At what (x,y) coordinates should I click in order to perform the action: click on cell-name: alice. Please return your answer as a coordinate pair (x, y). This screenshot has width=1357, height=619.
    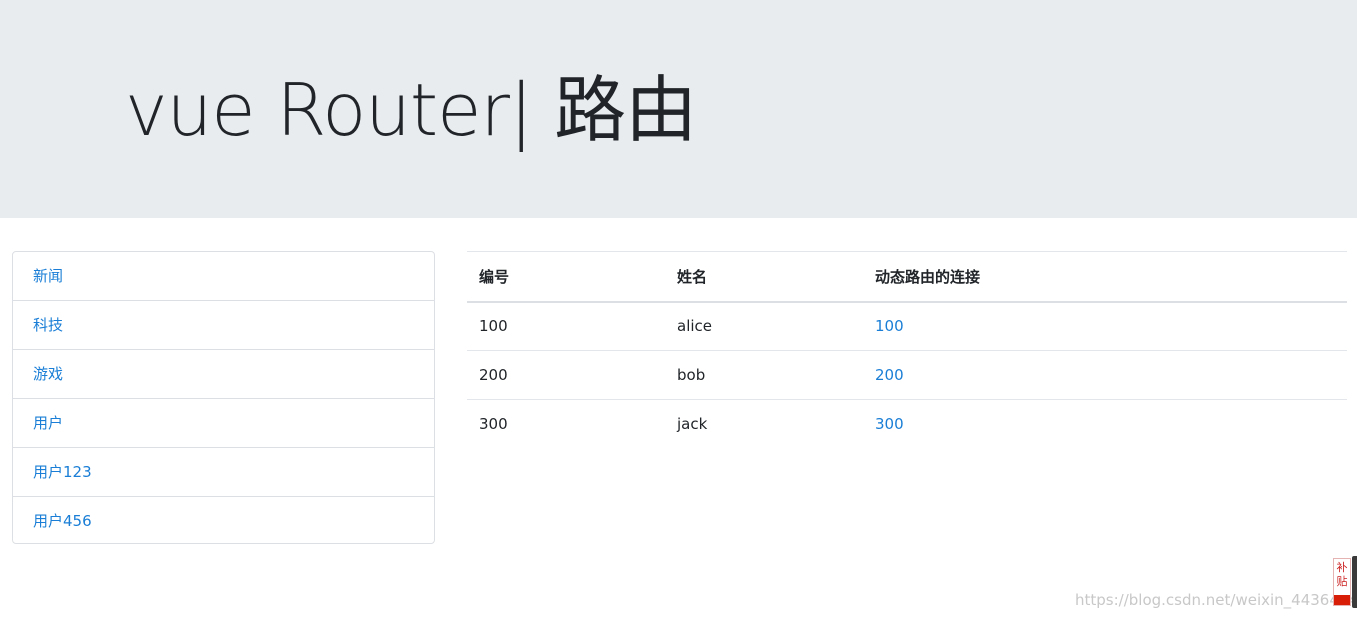
    Looking at the image, I should click on (764, 326).